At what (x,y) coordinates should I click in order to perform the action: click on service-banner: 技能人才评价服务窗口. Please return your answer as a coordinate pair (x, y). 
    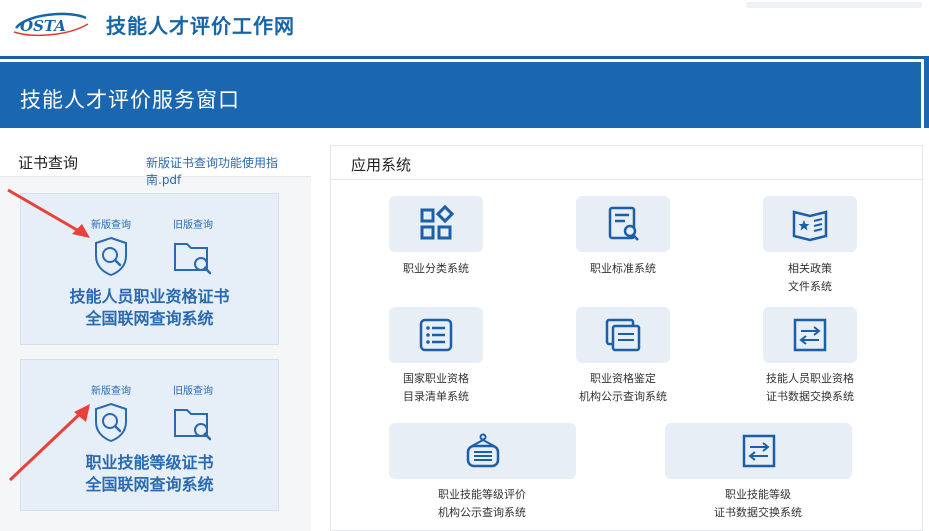
    Looking at the image, I should click on (460, 95).